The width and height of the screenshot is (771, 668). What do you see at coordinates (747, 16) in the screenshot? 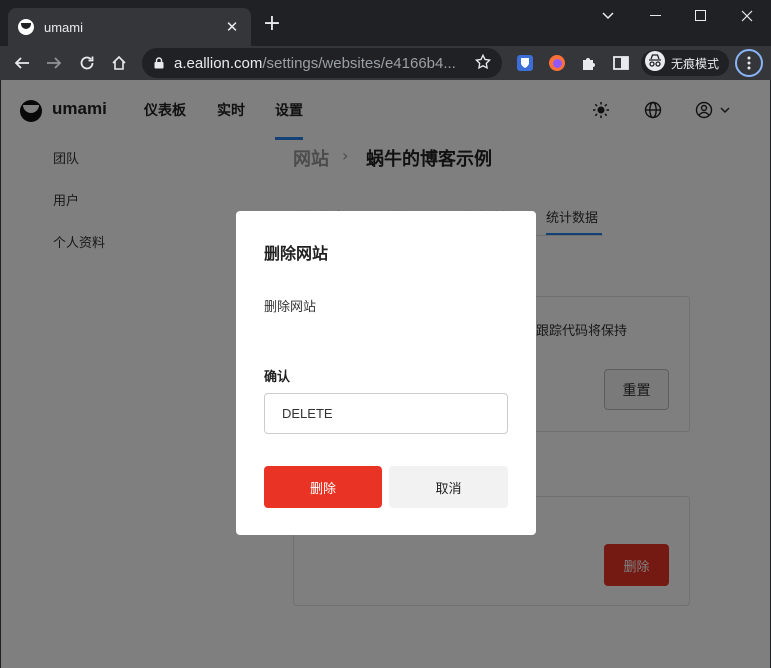
I see `window-close-button` at bounding box center [747, 16].